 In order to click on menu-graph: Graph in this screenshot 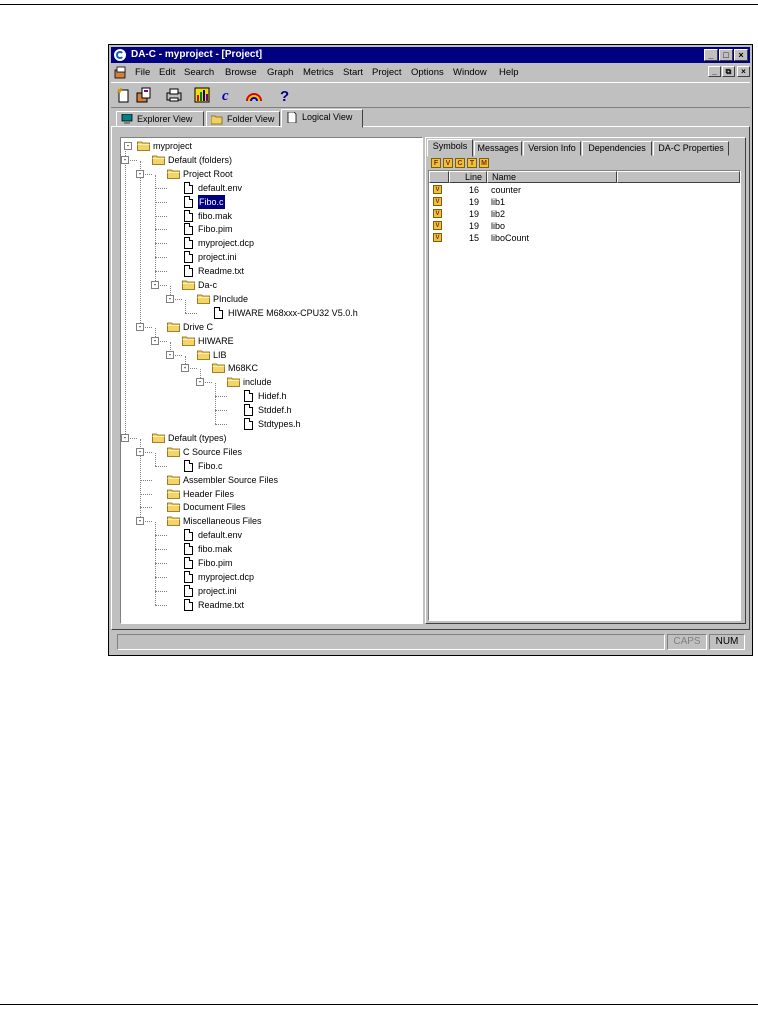, I will do `click(280, 72)`.